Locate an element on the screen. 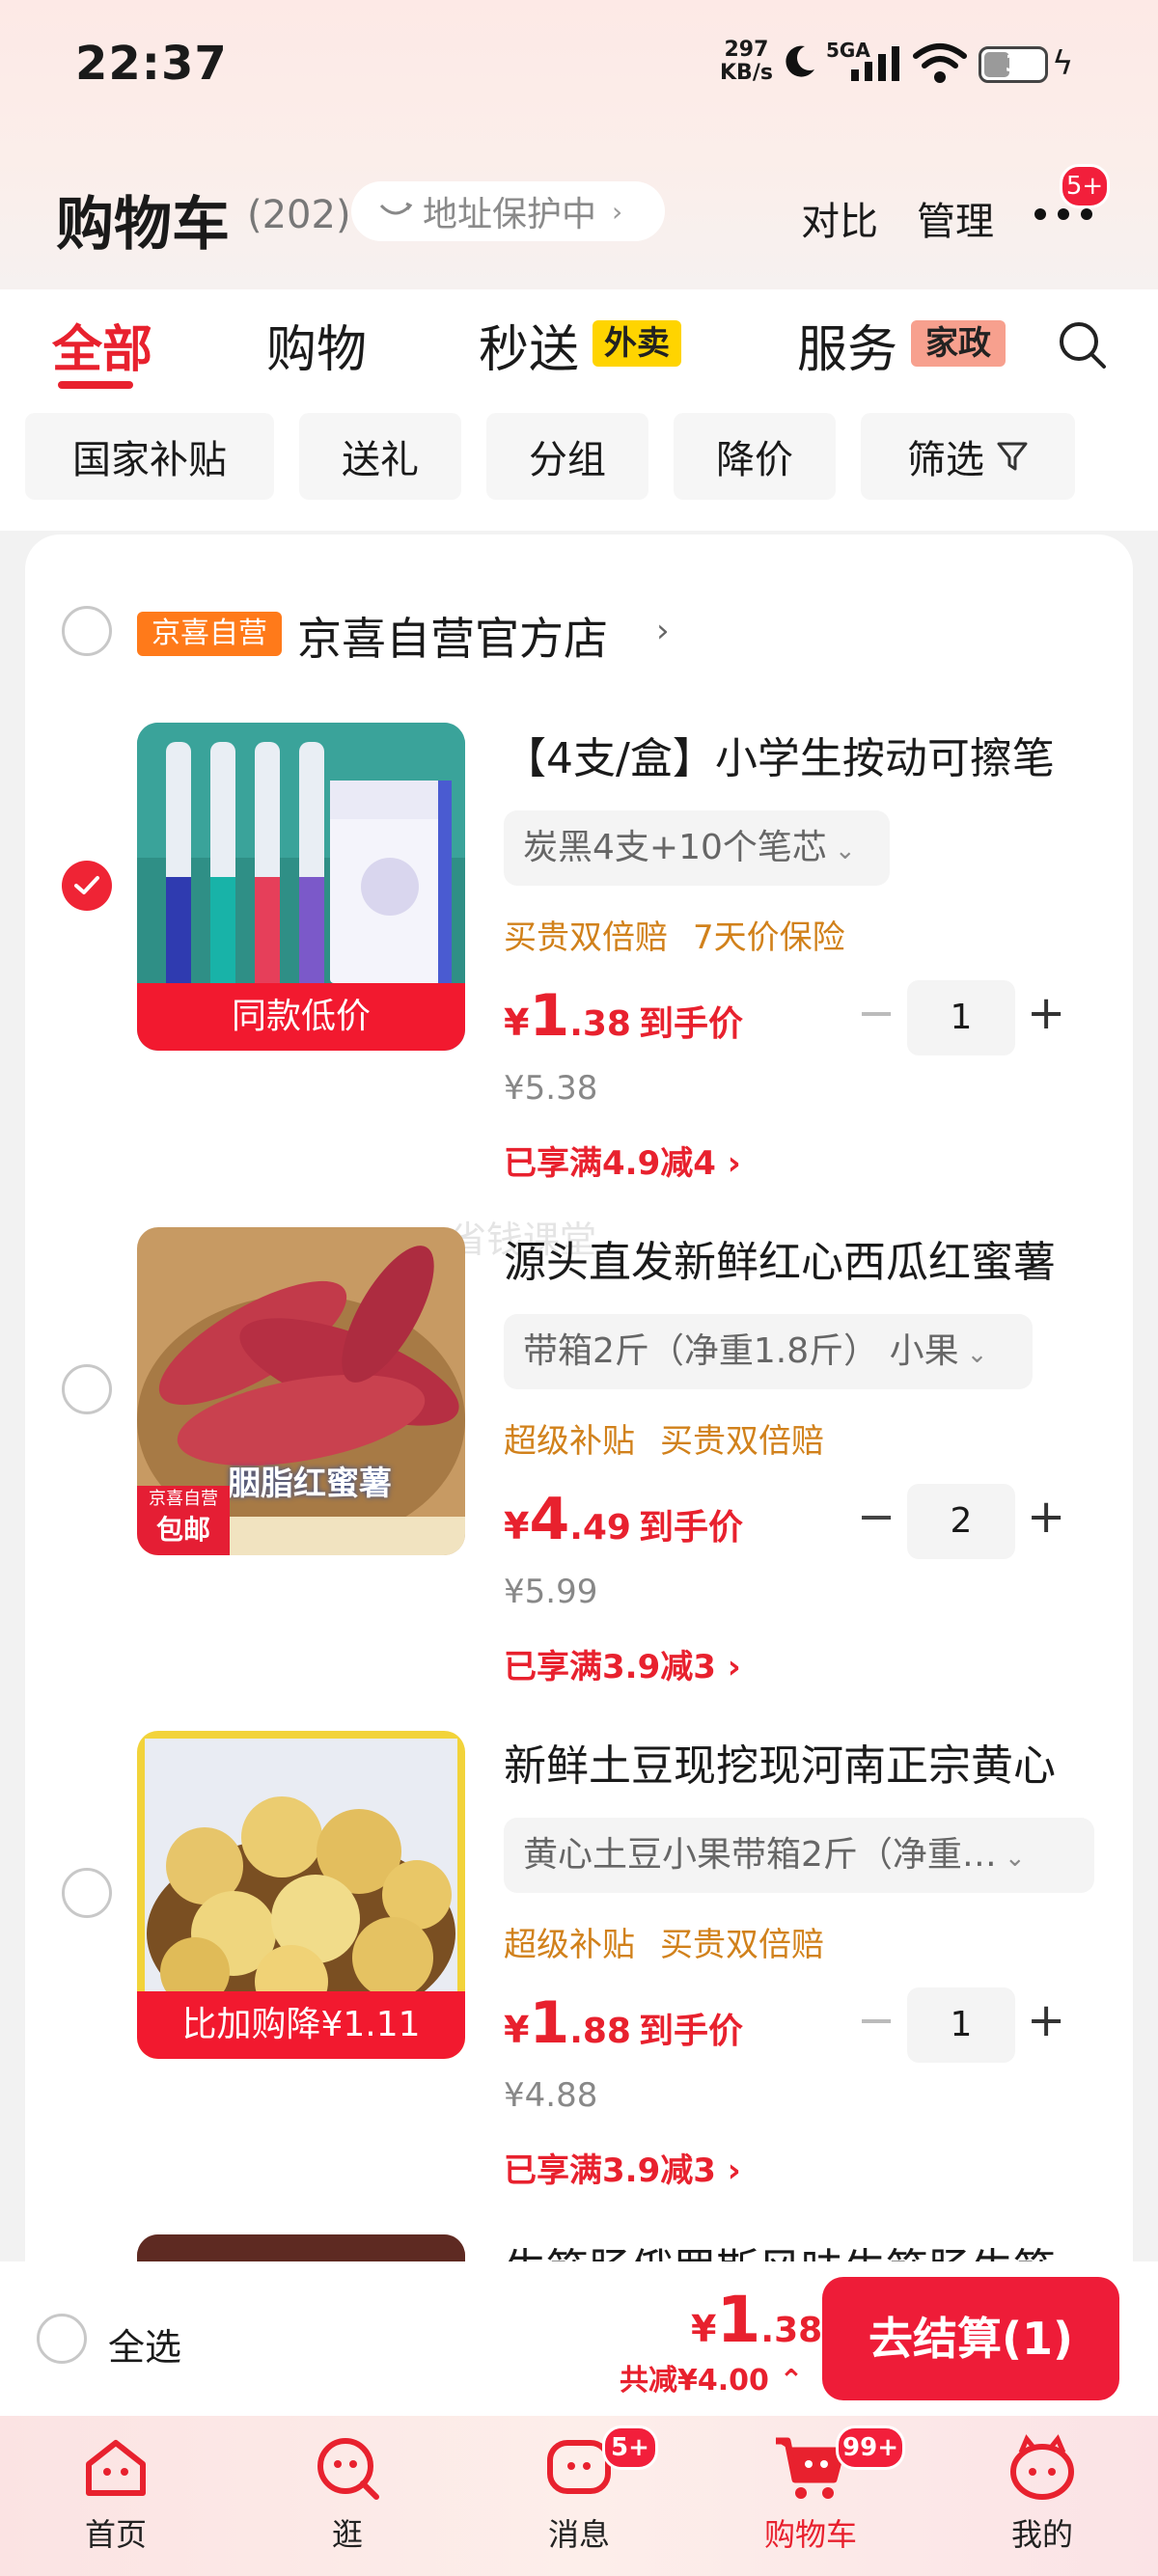 This screenshot has width=1158, height=2576. filter-national-subsidy: 国家补贴 is located at coordinates (149, 456).